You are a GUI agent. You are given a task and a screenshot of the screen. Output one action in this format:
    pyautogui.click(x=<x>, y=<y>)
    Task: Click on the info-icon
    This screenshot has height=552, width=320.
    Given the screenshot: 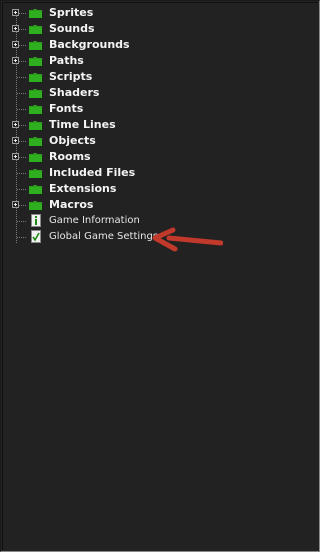 What is the action you would take?
    pyautogui.click(x=36, y=220)
    